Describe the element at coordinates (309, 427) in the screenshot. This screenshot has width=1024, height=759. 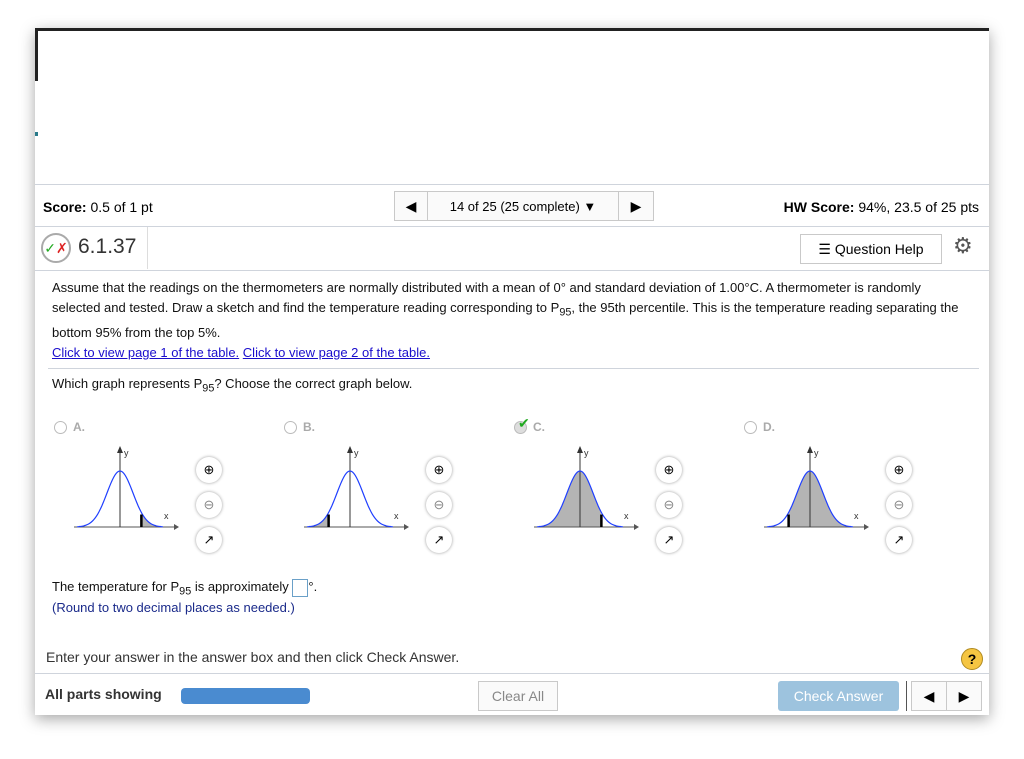
I see `option-label: B.` at that location.